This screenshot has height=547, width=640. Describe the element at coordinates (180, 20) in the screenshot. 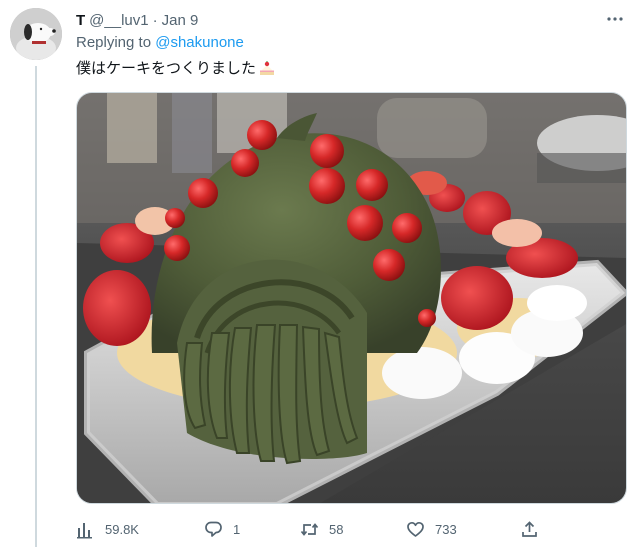

I see `tweet-date: Jan 9` at that location.